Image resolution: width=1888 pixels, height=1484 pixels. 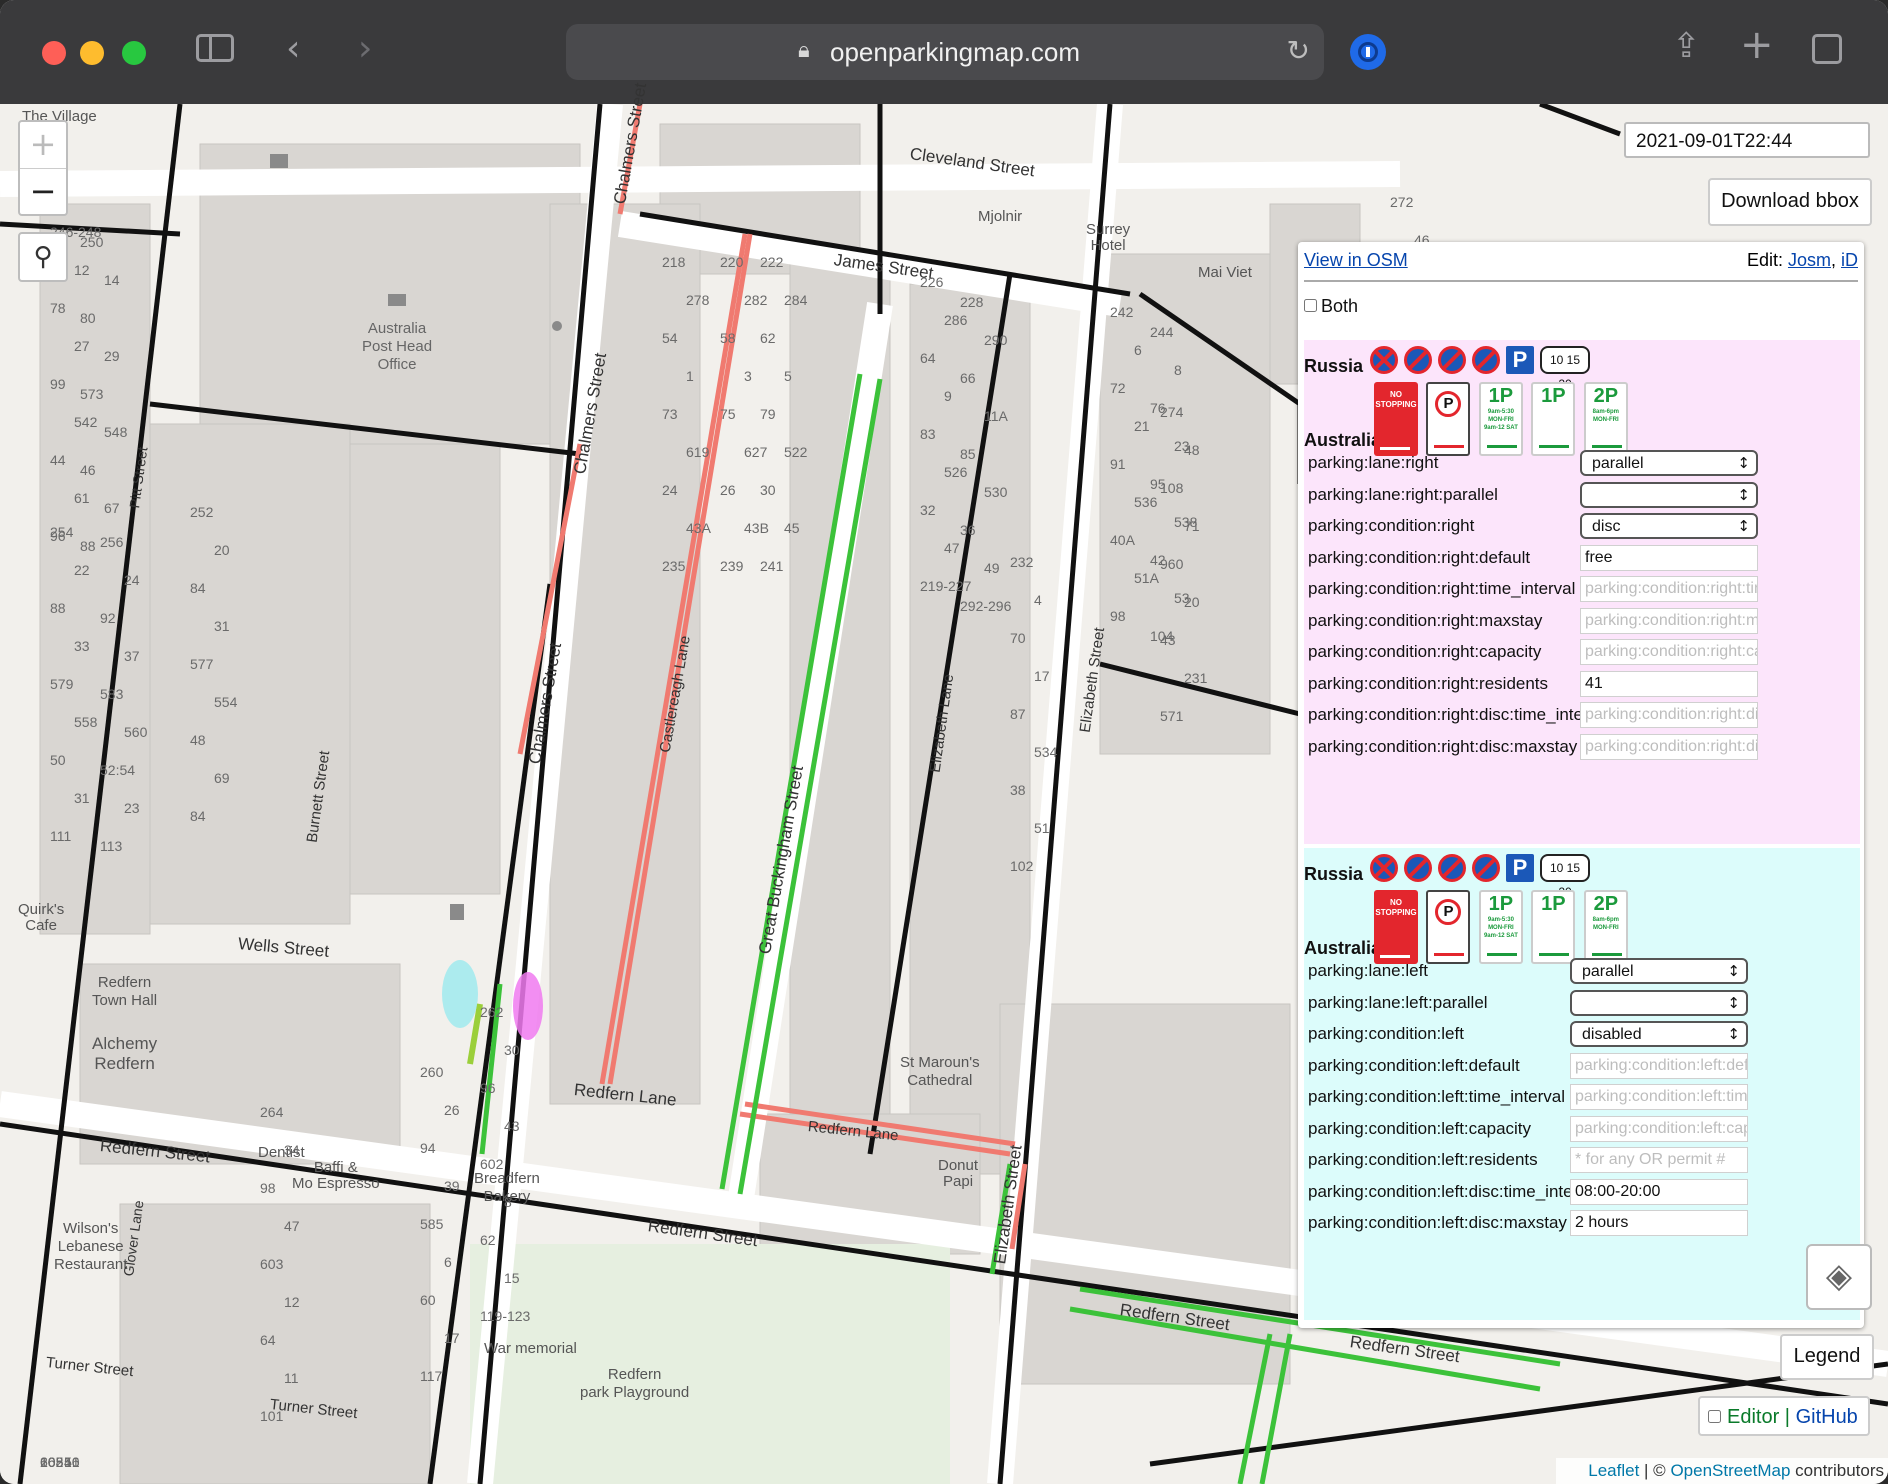 What do you see at coordinates (58, 608) in the screenshot?
I see `house-number: 88` at bounding box center [58, 608].